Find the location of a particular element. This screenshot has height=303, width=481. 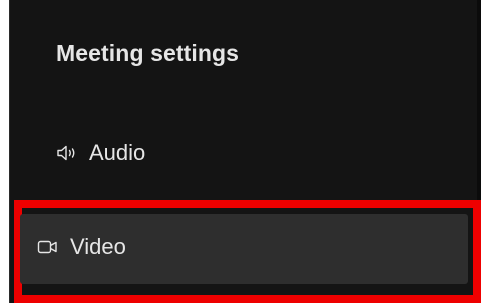

video-camera-icon is located at coordinates (48, 247).